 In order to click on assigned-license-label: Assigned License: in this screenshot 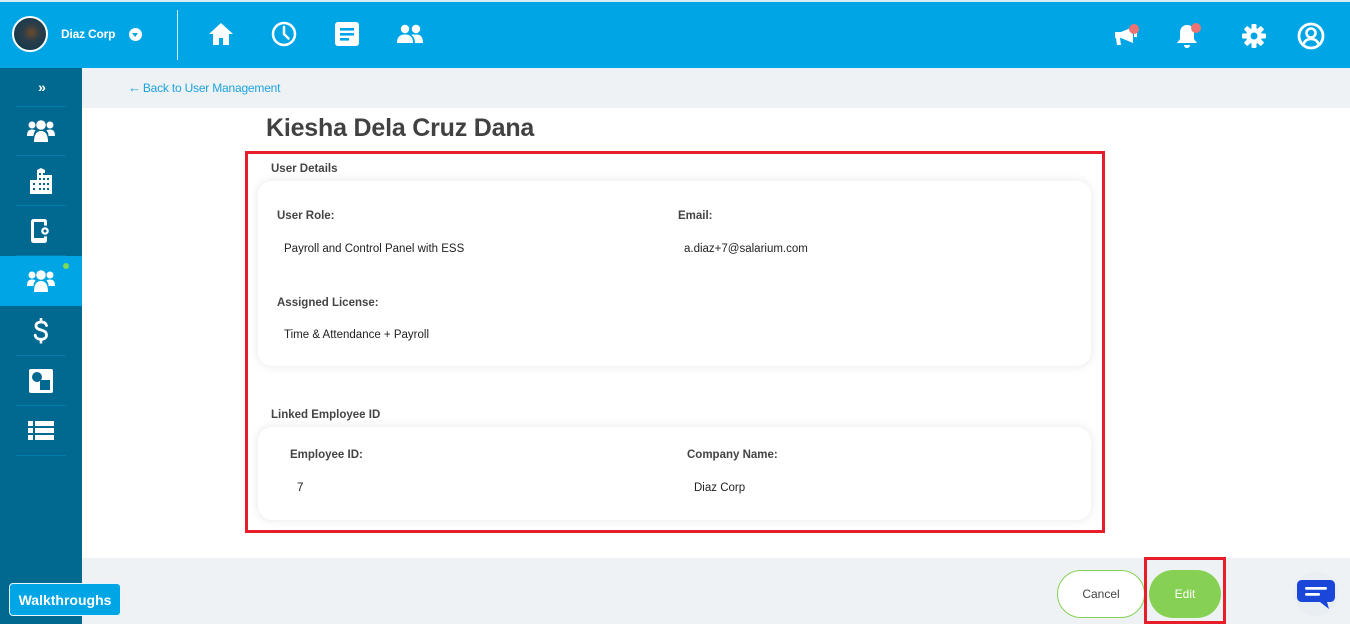, I will do `click(328, 303)`.